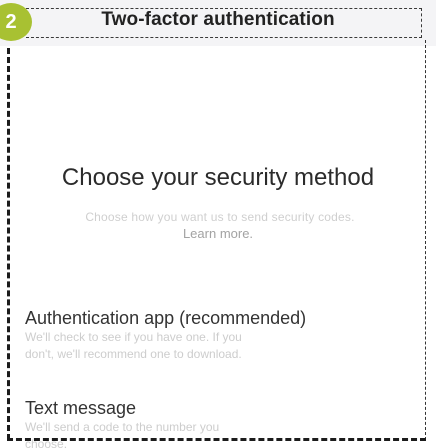 The image size is (436, 448). Describe the element at coordinates (218, 177) in the screenshot. I see `page-title: Choose your security method` at that location.